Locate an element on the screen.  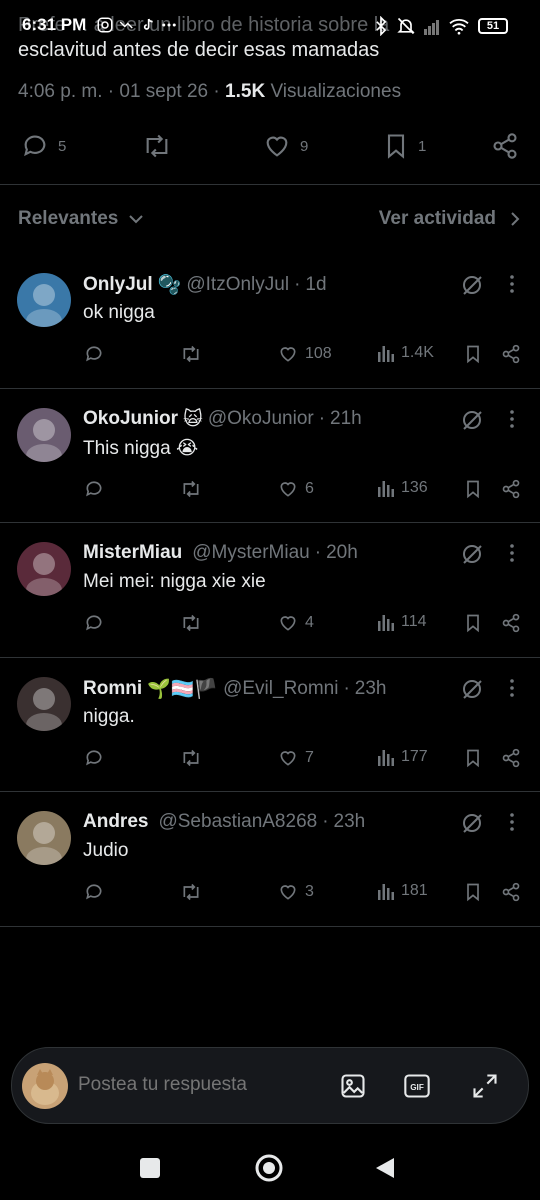
reply-author-handle: @ItzOnlyJul is located at coordinates (237, 285).